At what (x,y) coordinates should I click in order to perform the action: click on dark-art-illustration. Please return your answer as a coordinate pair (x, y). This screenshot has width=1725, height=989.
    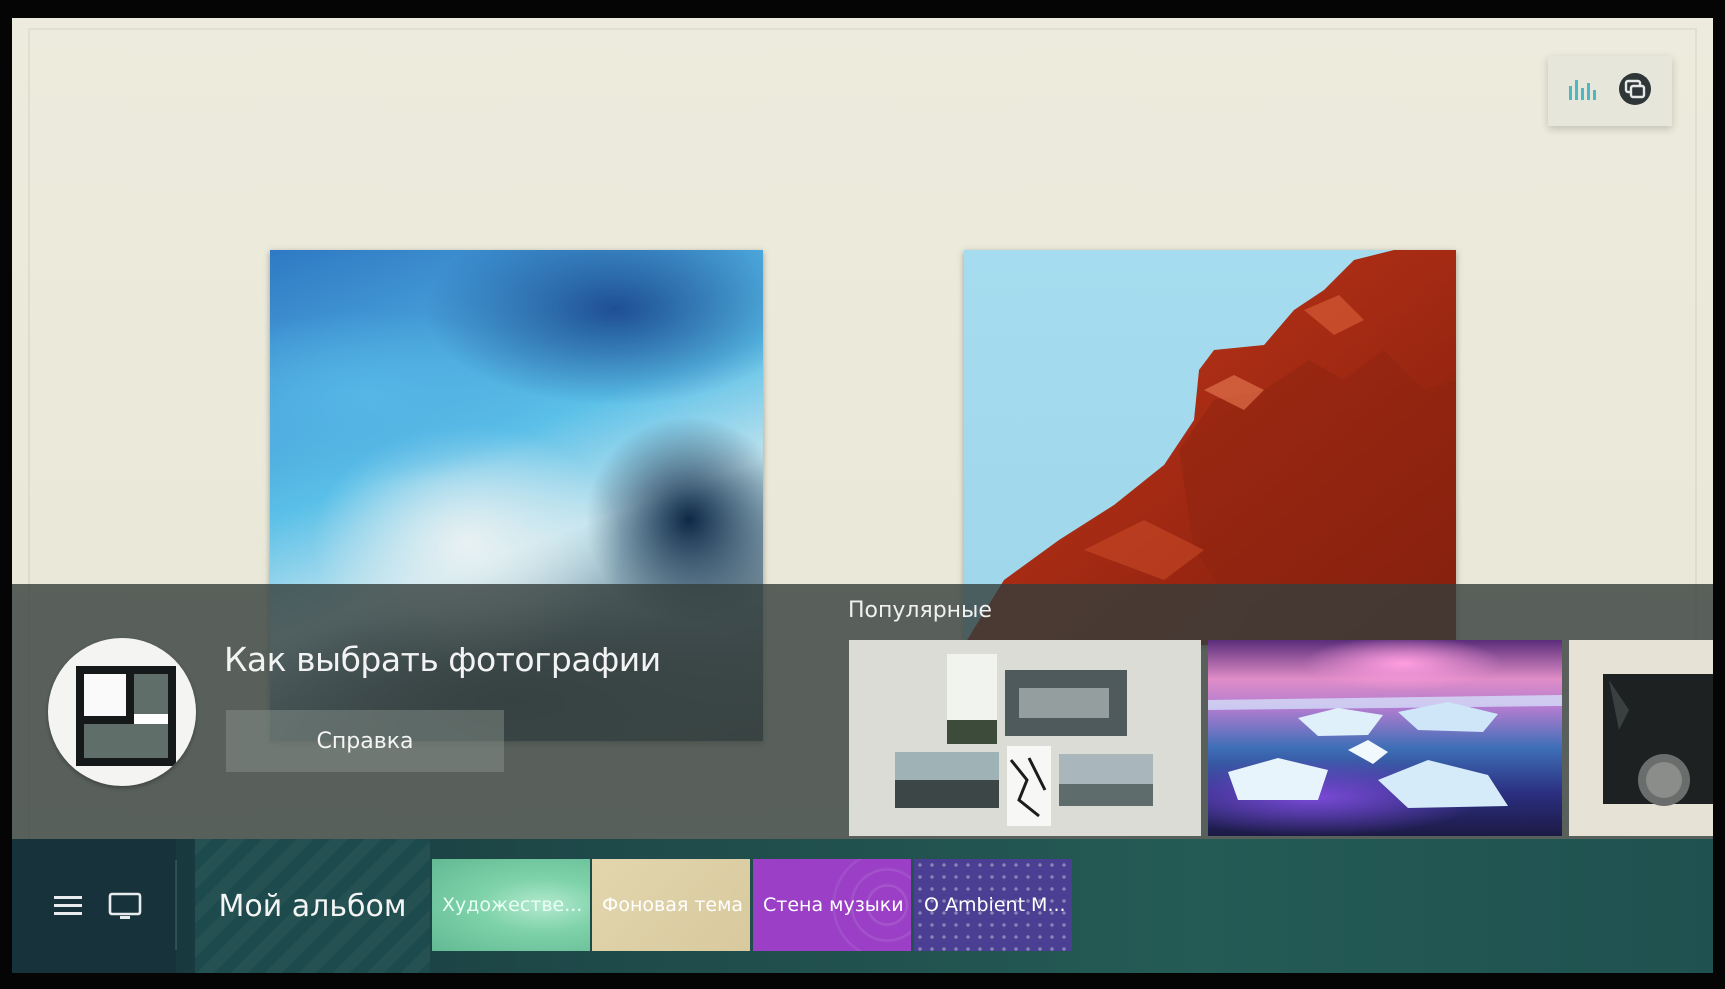
    Looking at the image, I should click on (1658, 740).